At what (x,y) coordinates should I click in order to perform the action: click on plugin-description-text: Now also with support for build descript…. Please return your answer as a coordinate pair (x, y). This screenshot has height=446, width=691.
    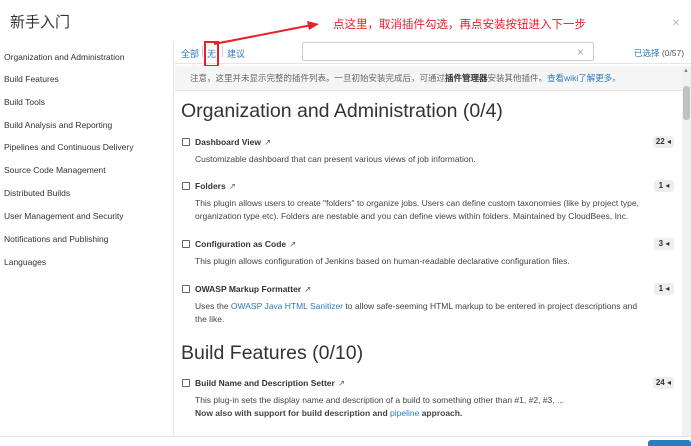
    Looking at the image, I should click on (293, 413).